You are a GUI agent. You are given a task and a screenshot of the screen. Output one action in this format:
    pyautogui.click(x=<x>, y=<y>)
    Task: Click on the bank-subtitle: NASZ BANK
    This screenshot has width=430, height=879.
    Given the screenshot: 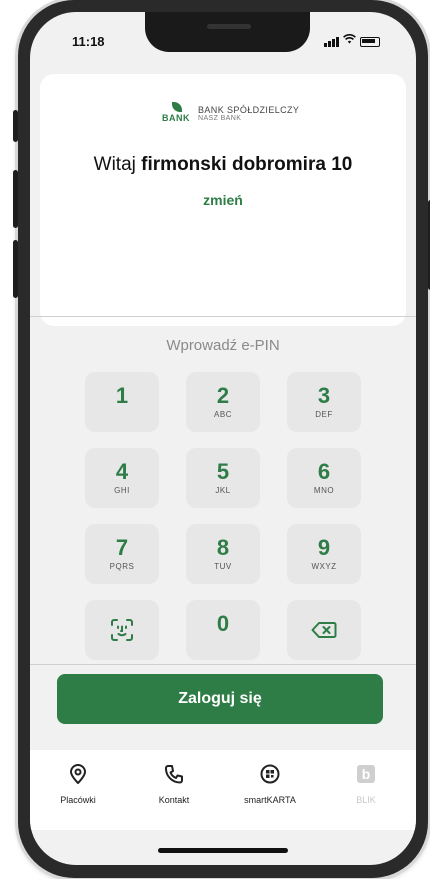 What is the action you would take?
    pyautogui.click(x=220, y=118)
    